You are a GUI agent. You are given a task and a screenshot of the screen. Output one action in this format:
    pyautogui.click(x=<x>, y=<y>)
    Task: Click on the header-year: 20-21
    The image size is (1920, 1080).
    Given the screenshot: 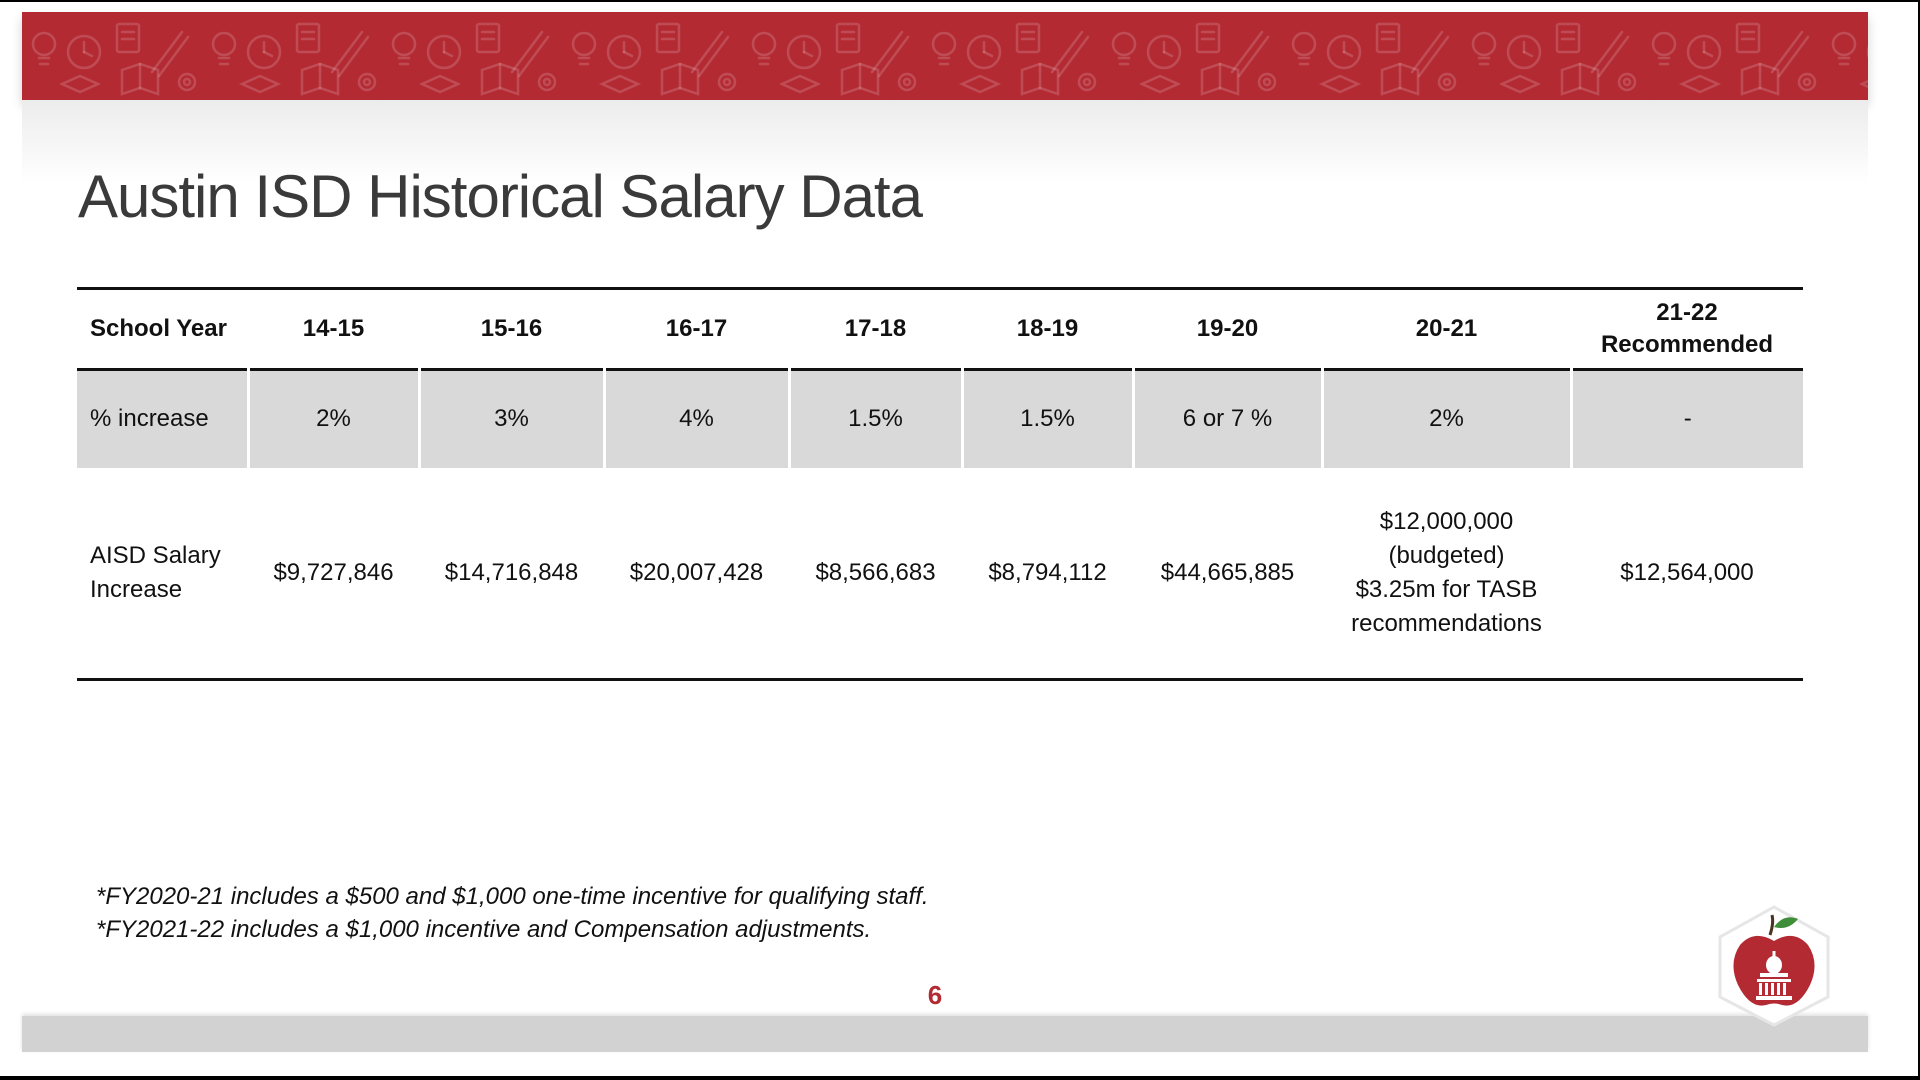 What is the action you would take?
    pyautogui.click(x=1446, y=328)
    